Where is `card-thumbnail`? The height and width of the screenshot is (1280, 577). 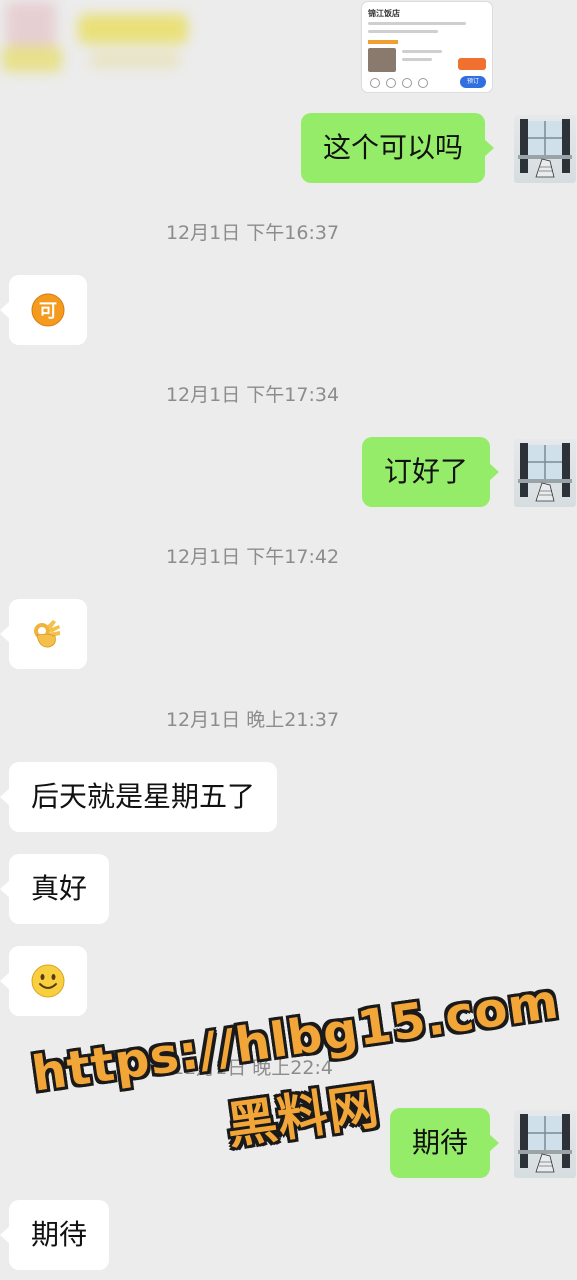
card-thumbnail is located at coordinates (382, 60).